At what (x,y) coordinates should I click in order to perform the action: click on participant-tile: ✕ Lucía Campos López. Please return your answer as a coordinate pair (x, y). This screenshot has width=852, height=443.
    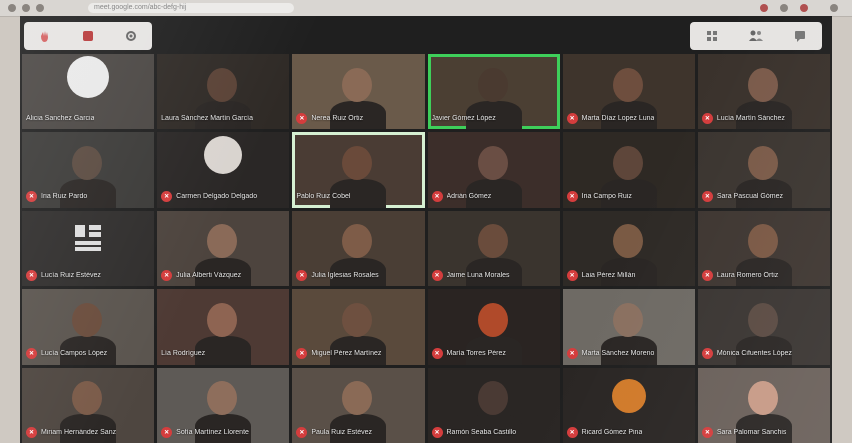
    Looking at the image, I should click on (88, 327).